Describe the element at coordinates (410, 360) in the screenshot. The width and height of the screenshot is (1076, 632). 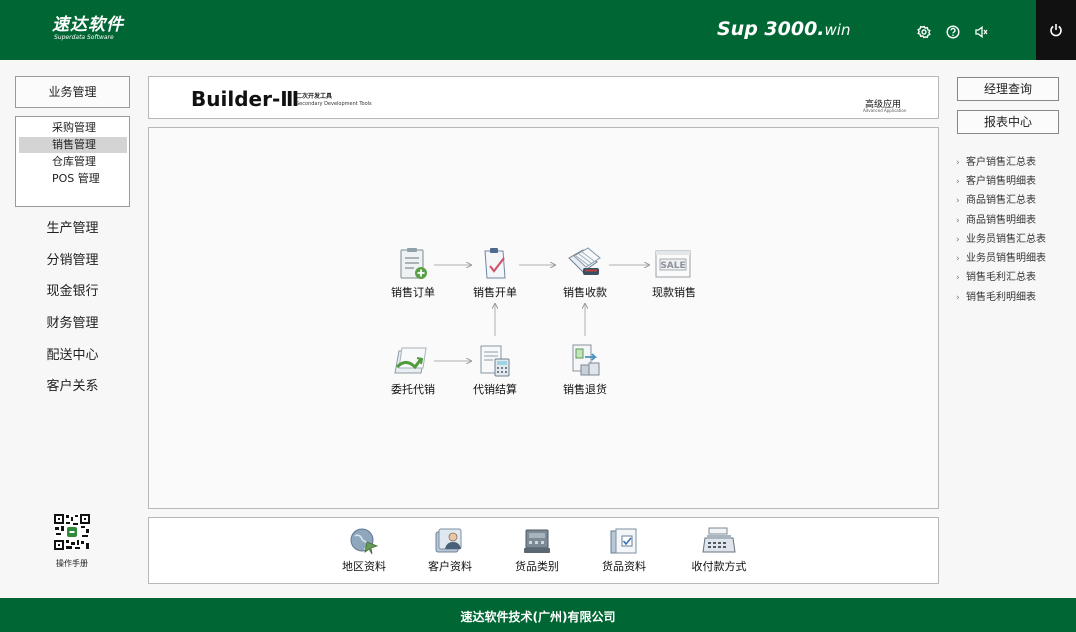
I see `consignment-icon` at that location.